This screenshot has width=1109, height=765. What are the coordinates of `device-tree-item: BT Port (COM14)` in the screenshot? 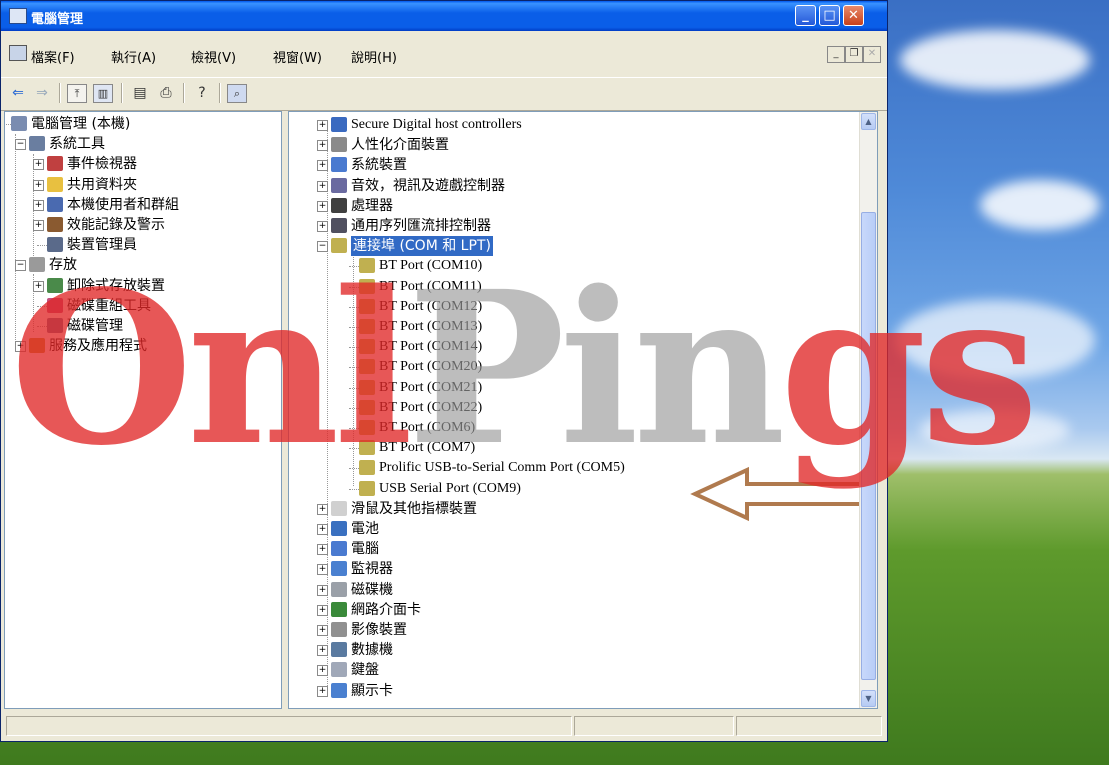 It's located at (574, 347).